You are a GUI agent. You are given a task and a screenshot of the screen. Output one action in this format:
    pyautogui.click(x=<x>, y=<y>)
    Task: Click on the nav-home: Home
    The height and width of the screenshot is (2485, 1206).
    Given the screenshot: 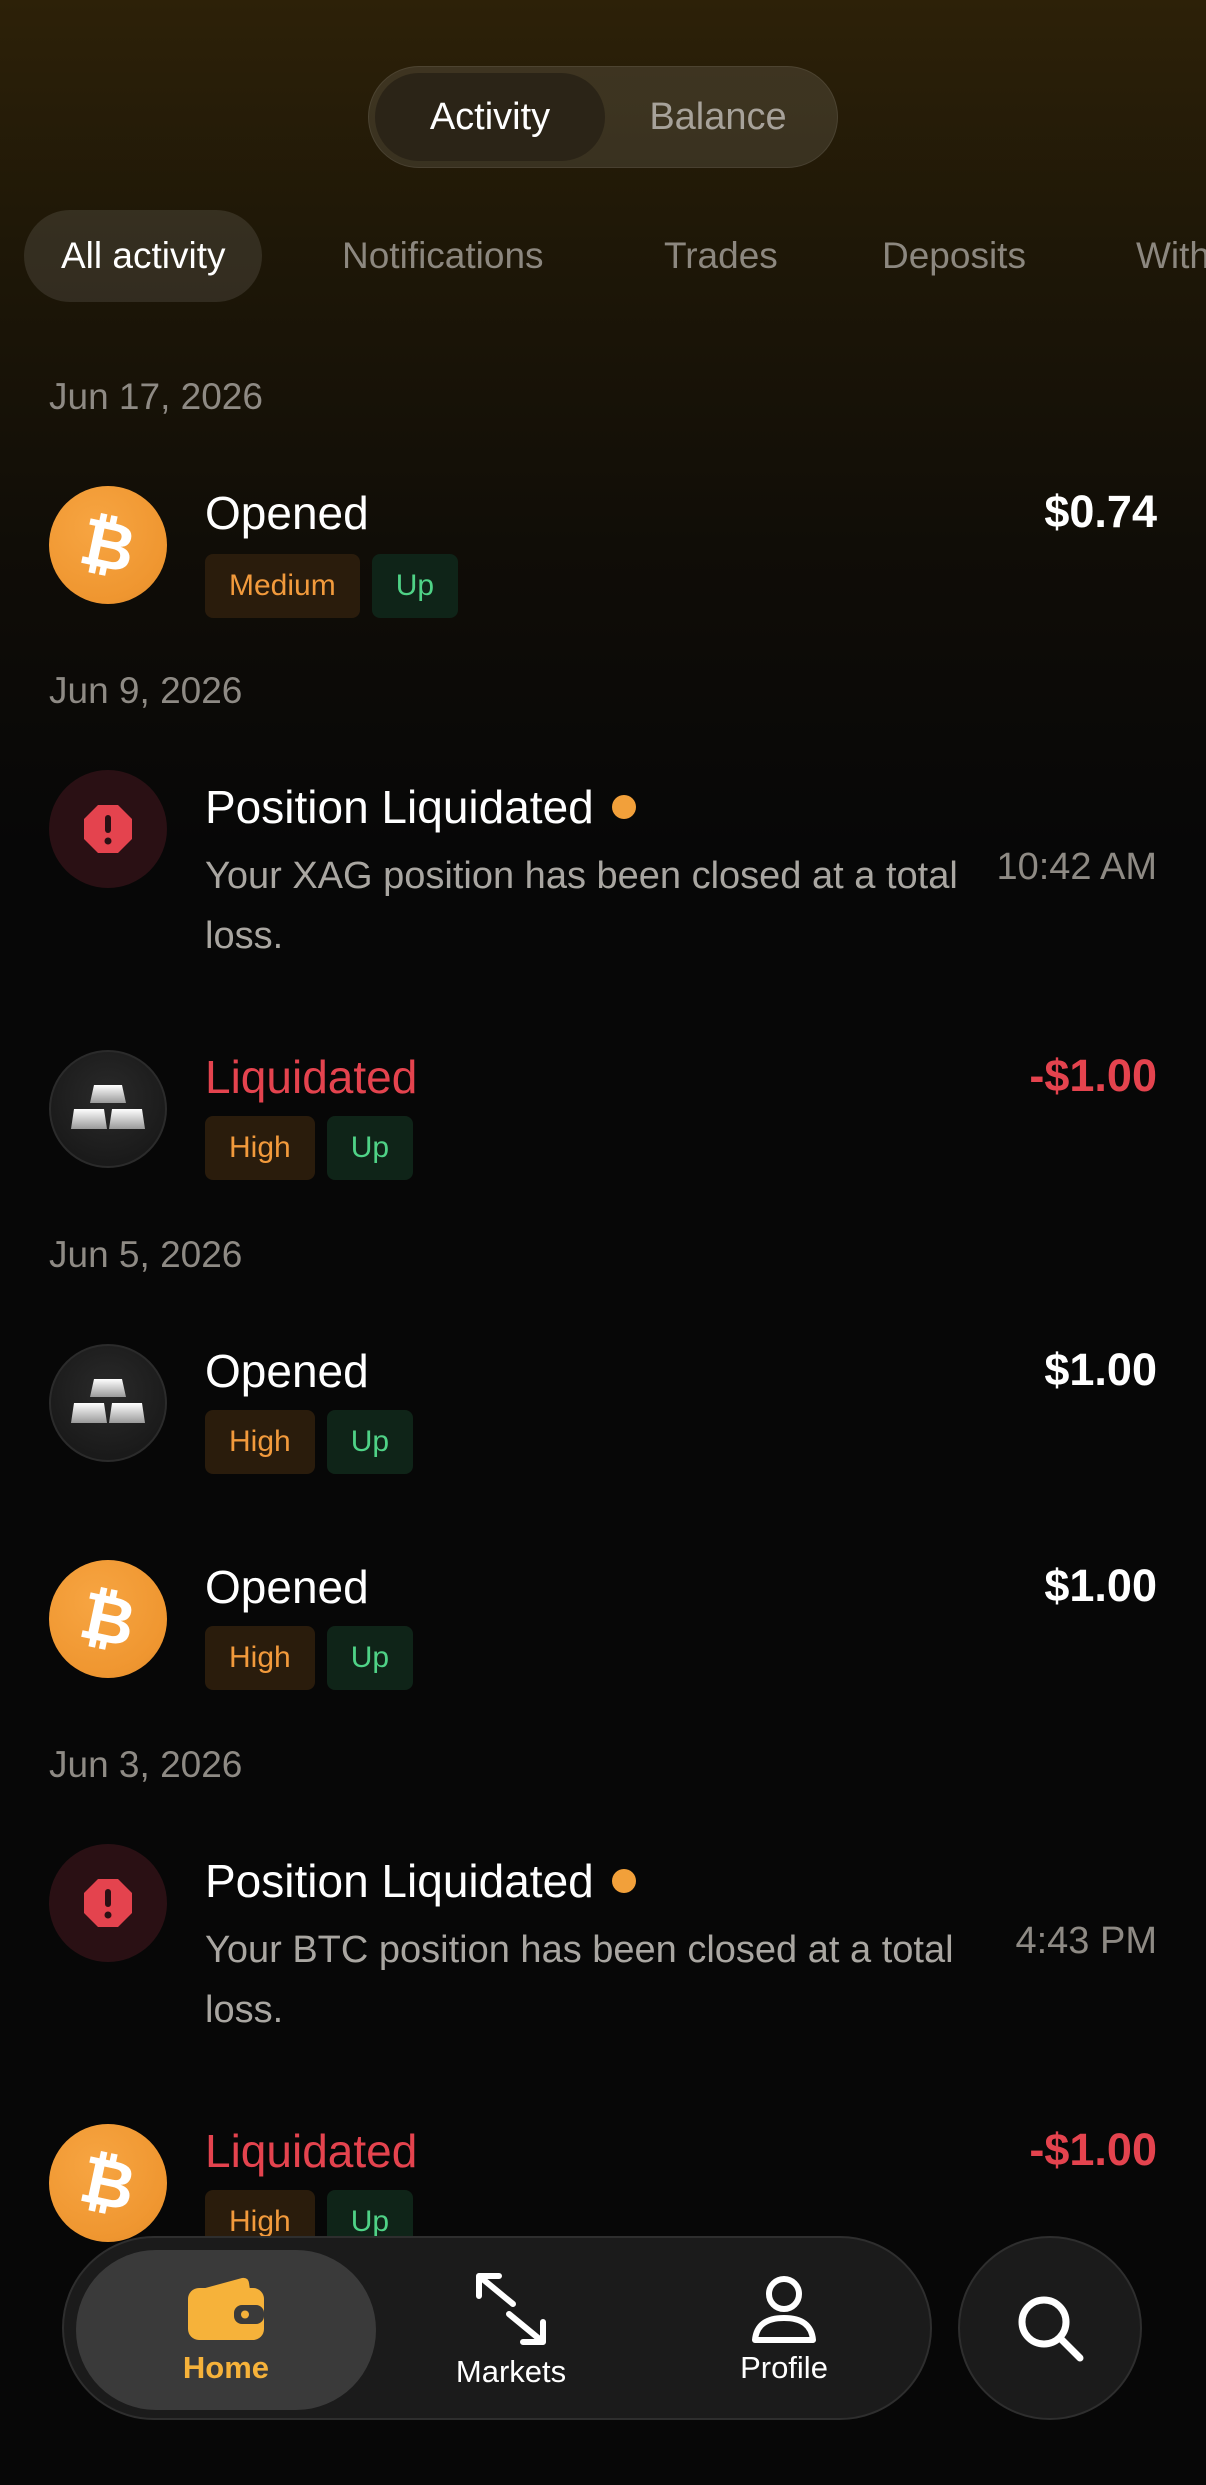 What is the action you would take?
    pyautogui.click(x=226, y=2330)
    